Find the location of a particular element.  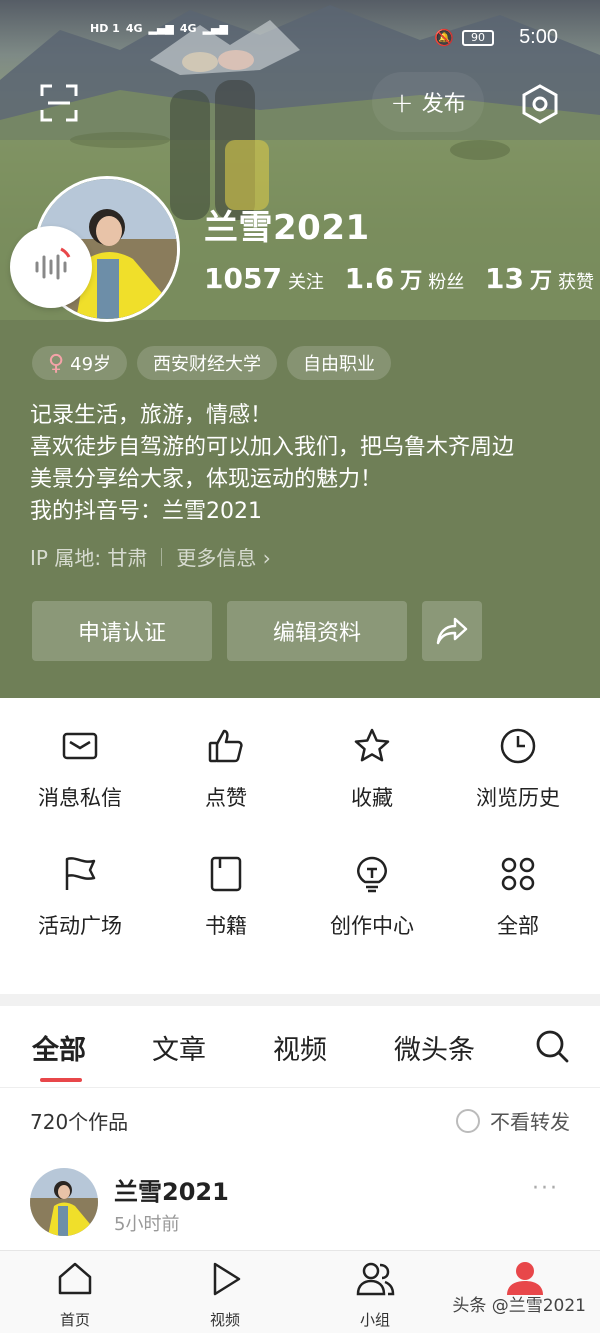

no-forward-label: 不看转发 is located at coordinates (530, 1122).